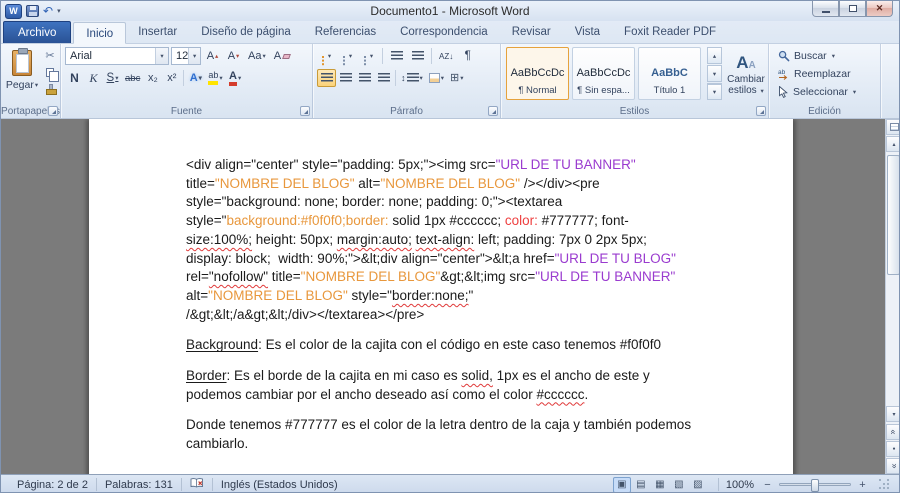 The image size is (900, 493). I want to click on font-family-select: Arial ▾, so click(117, 56).